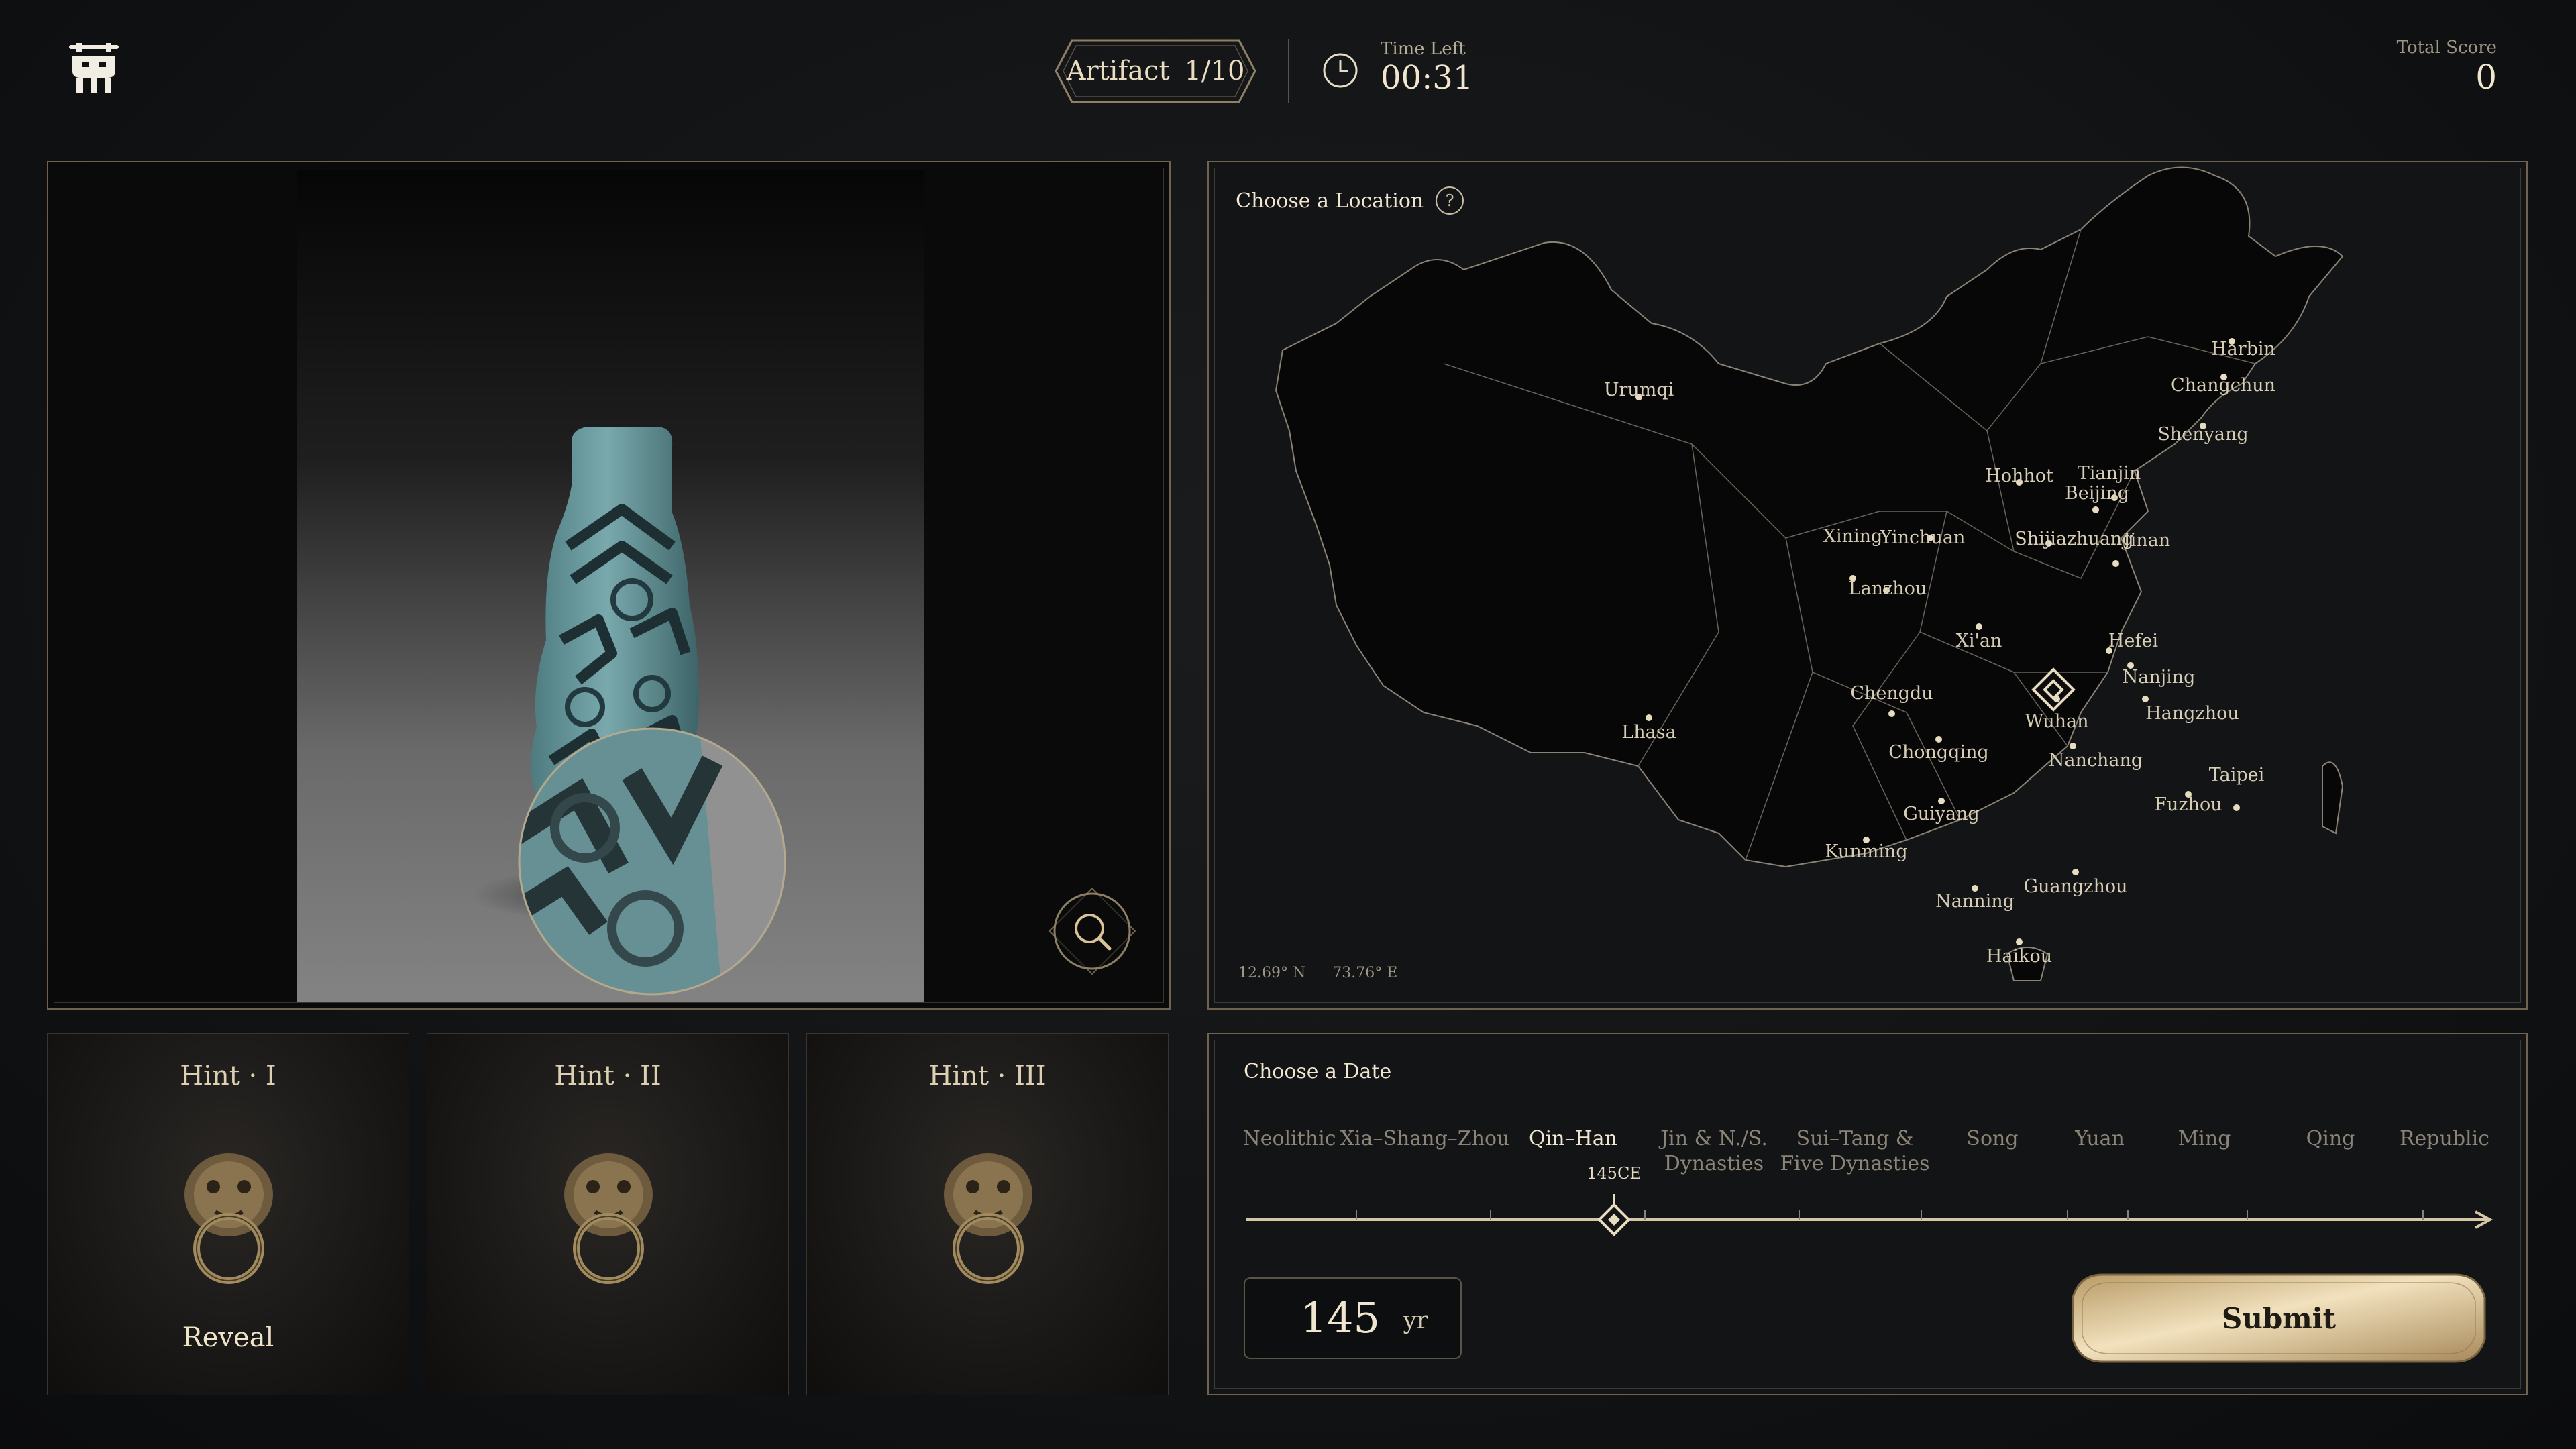 This screenshot has height=1449, width=2576. Describe the element at coordinates (2019, 476) in the screenshot. I see `city-label: Hohhot` at that location.